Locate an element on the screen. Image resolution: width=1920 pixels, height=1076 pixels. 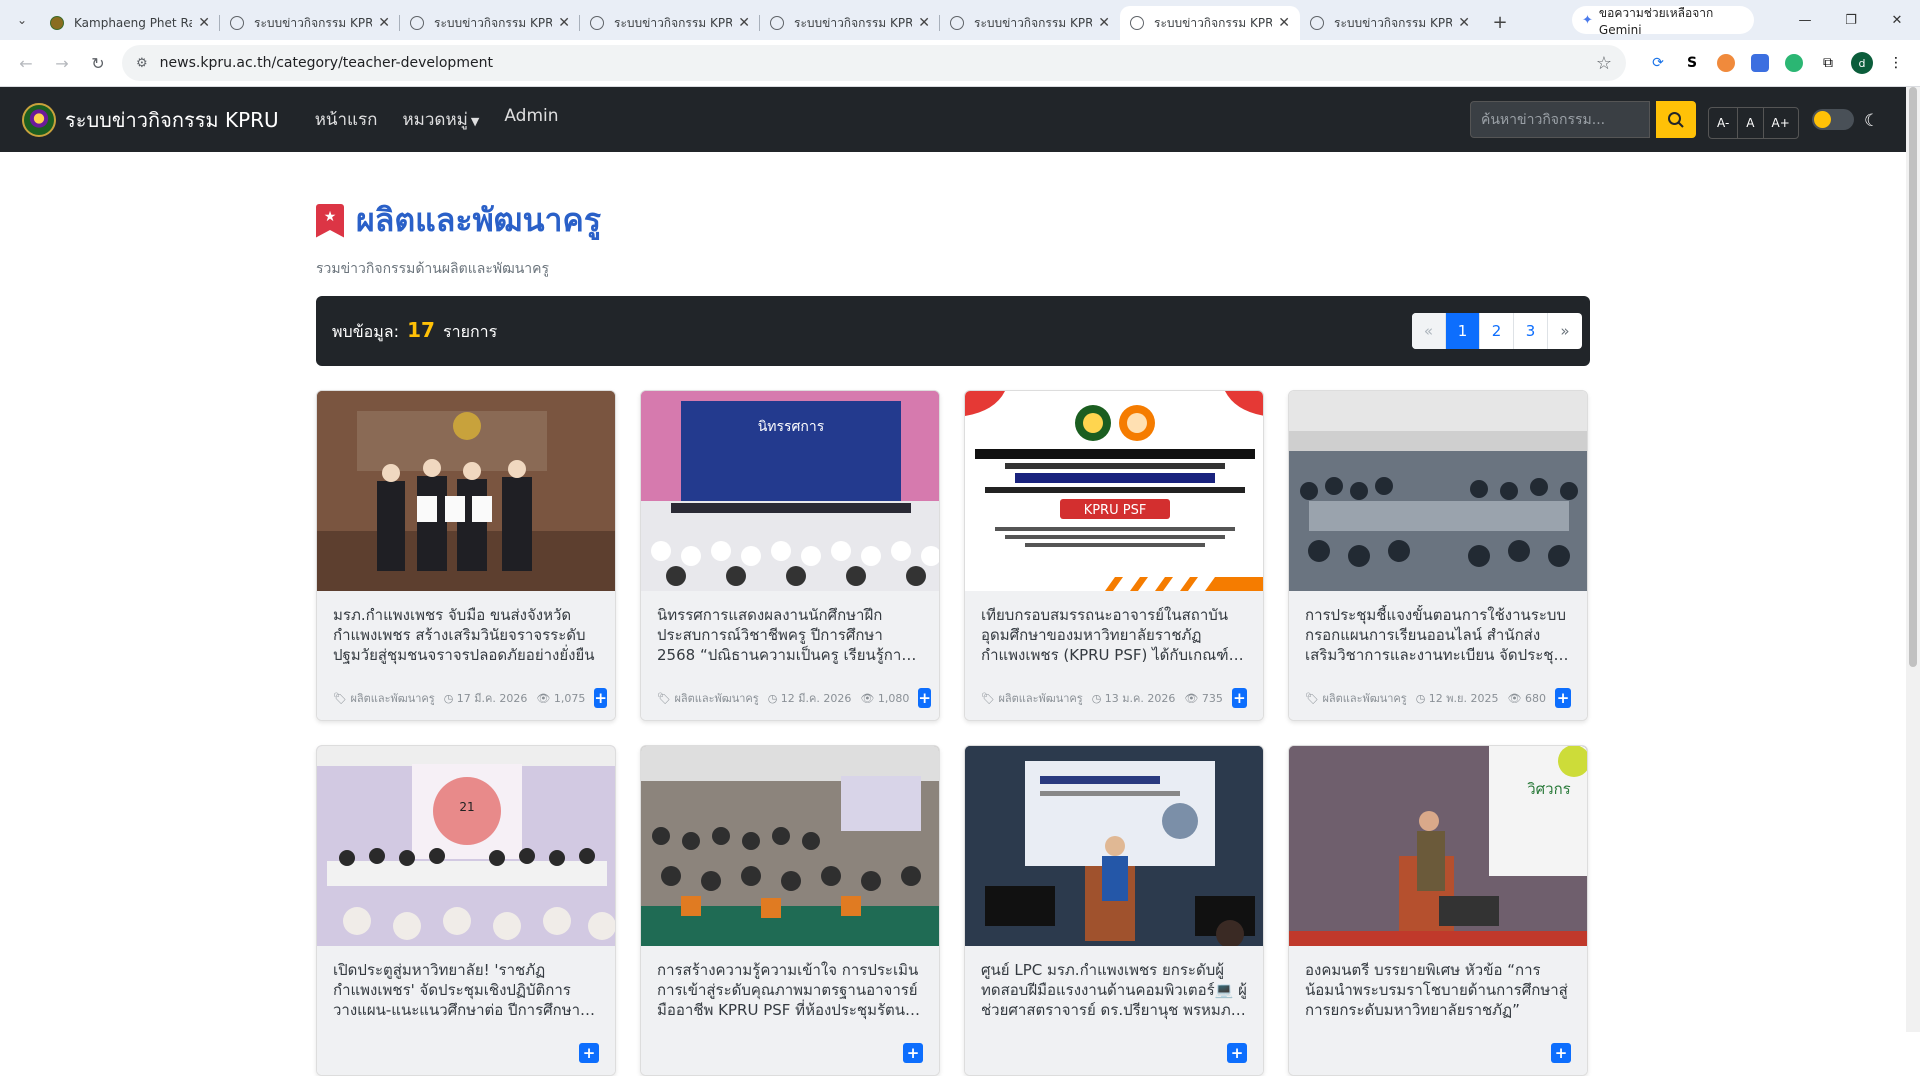
pagination-page-3: 3 is located at coordinates (1531, 331).